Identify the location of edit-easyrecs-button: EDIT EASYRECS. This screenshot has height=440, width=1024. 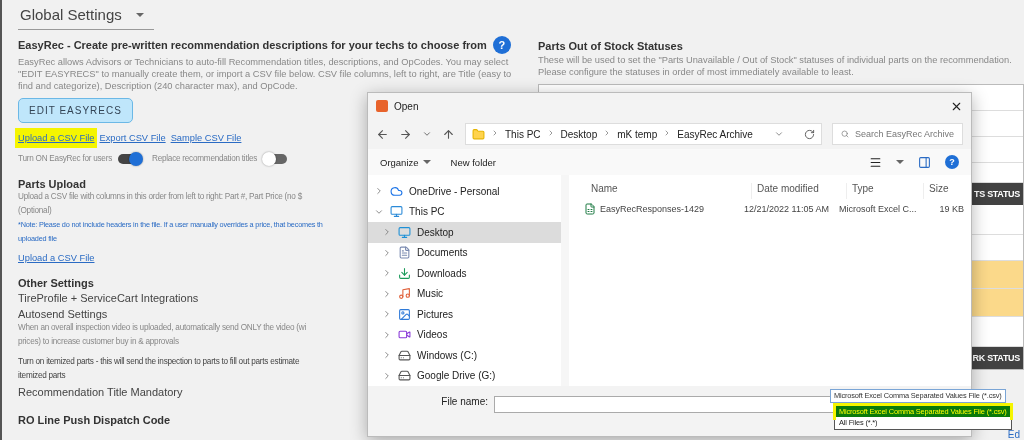
(75, 110).